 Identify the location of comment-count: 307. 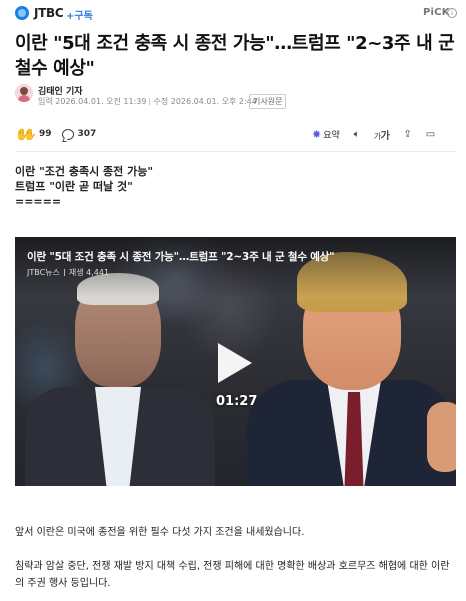
(87, 134).